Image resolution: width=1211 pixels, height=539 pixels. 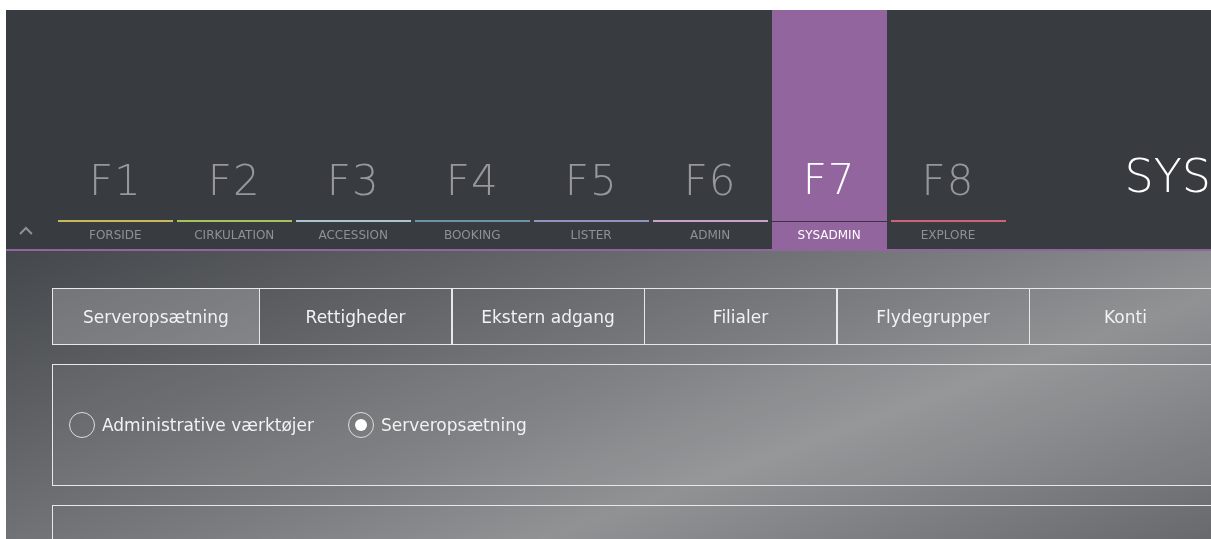 What do you see at coordinates (948, 129) in the screenshot?
I see `module-tab: F8 EXPLORE` at bounding box center [948, 129].